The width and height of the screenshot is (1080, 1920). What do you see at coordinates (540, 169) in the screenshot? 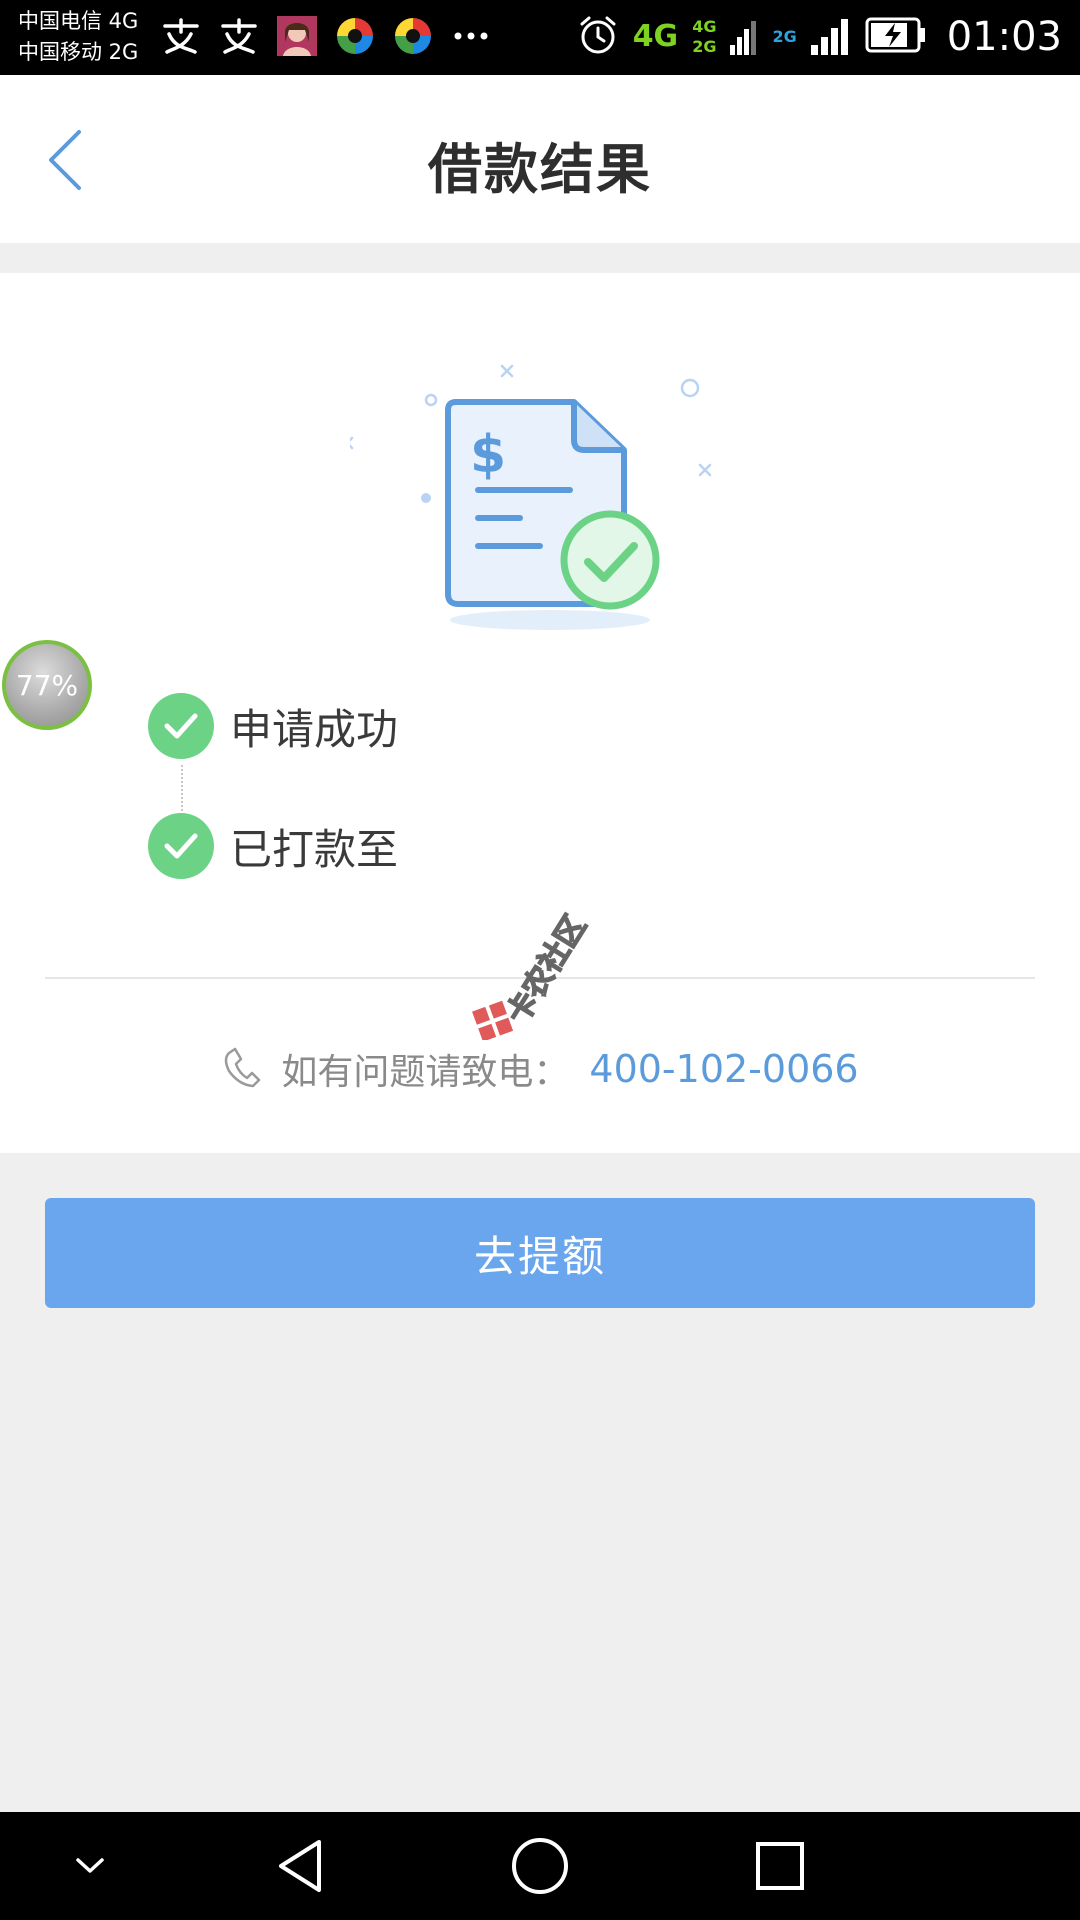
I see `page-title: 借款结果` at bounding box center [540, 169].